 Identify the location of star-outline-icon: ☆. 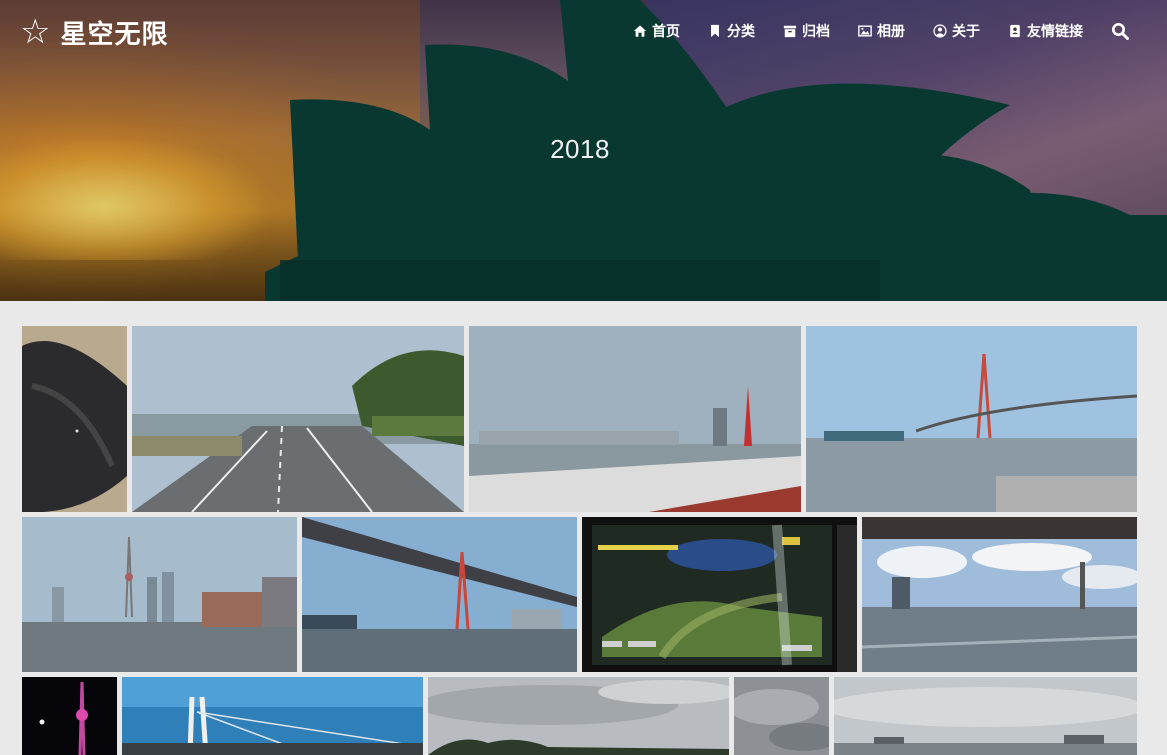
(35, 32).